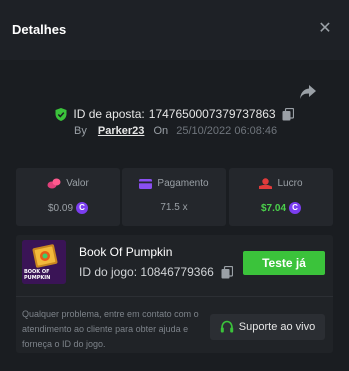 This screenshot has height=371, width=349. I want to click on game-id-row: ID do jogo: 10846779366, so click(156, 272).